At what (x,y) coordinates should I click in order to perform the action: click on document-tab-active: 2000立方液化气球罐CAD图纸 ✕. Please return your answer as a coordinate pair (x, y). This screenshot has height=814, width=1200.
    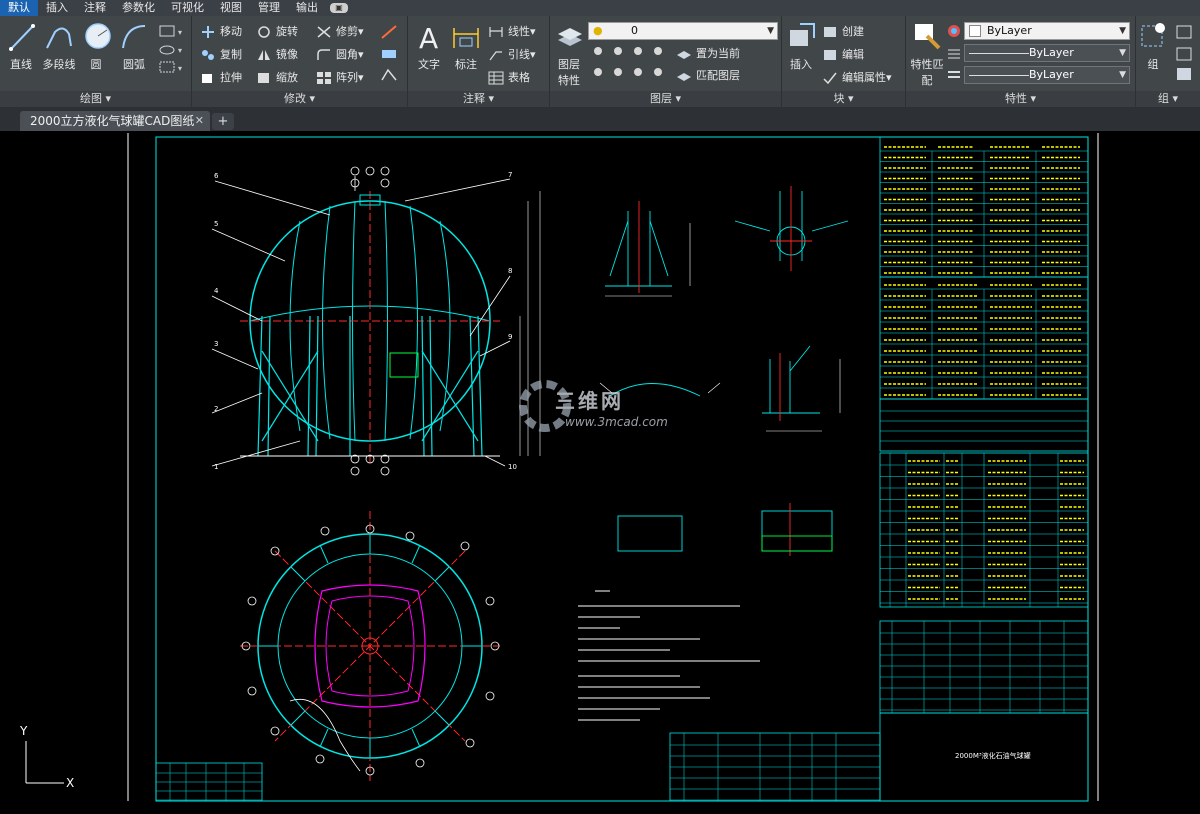
    Looking at the image, I should click on (115, 121).